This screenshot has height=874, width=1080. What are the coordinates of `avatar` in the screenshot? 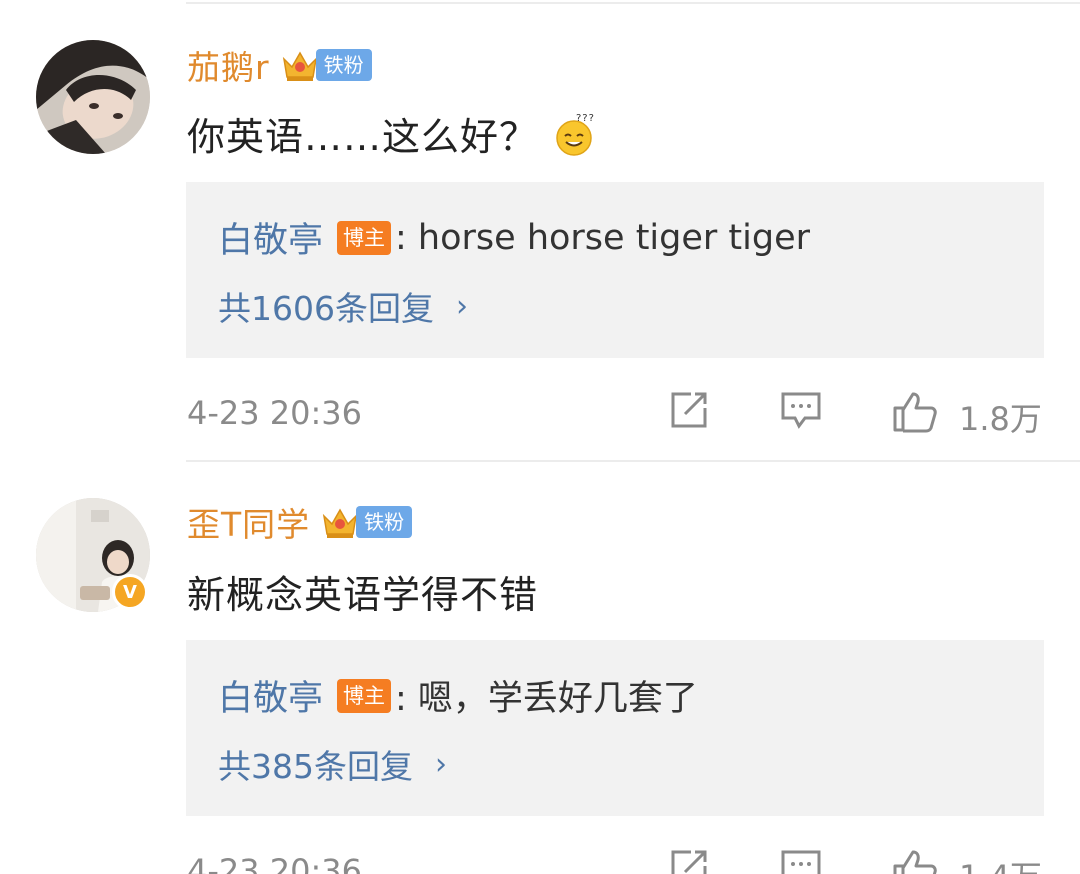 It's located at (93, 97).